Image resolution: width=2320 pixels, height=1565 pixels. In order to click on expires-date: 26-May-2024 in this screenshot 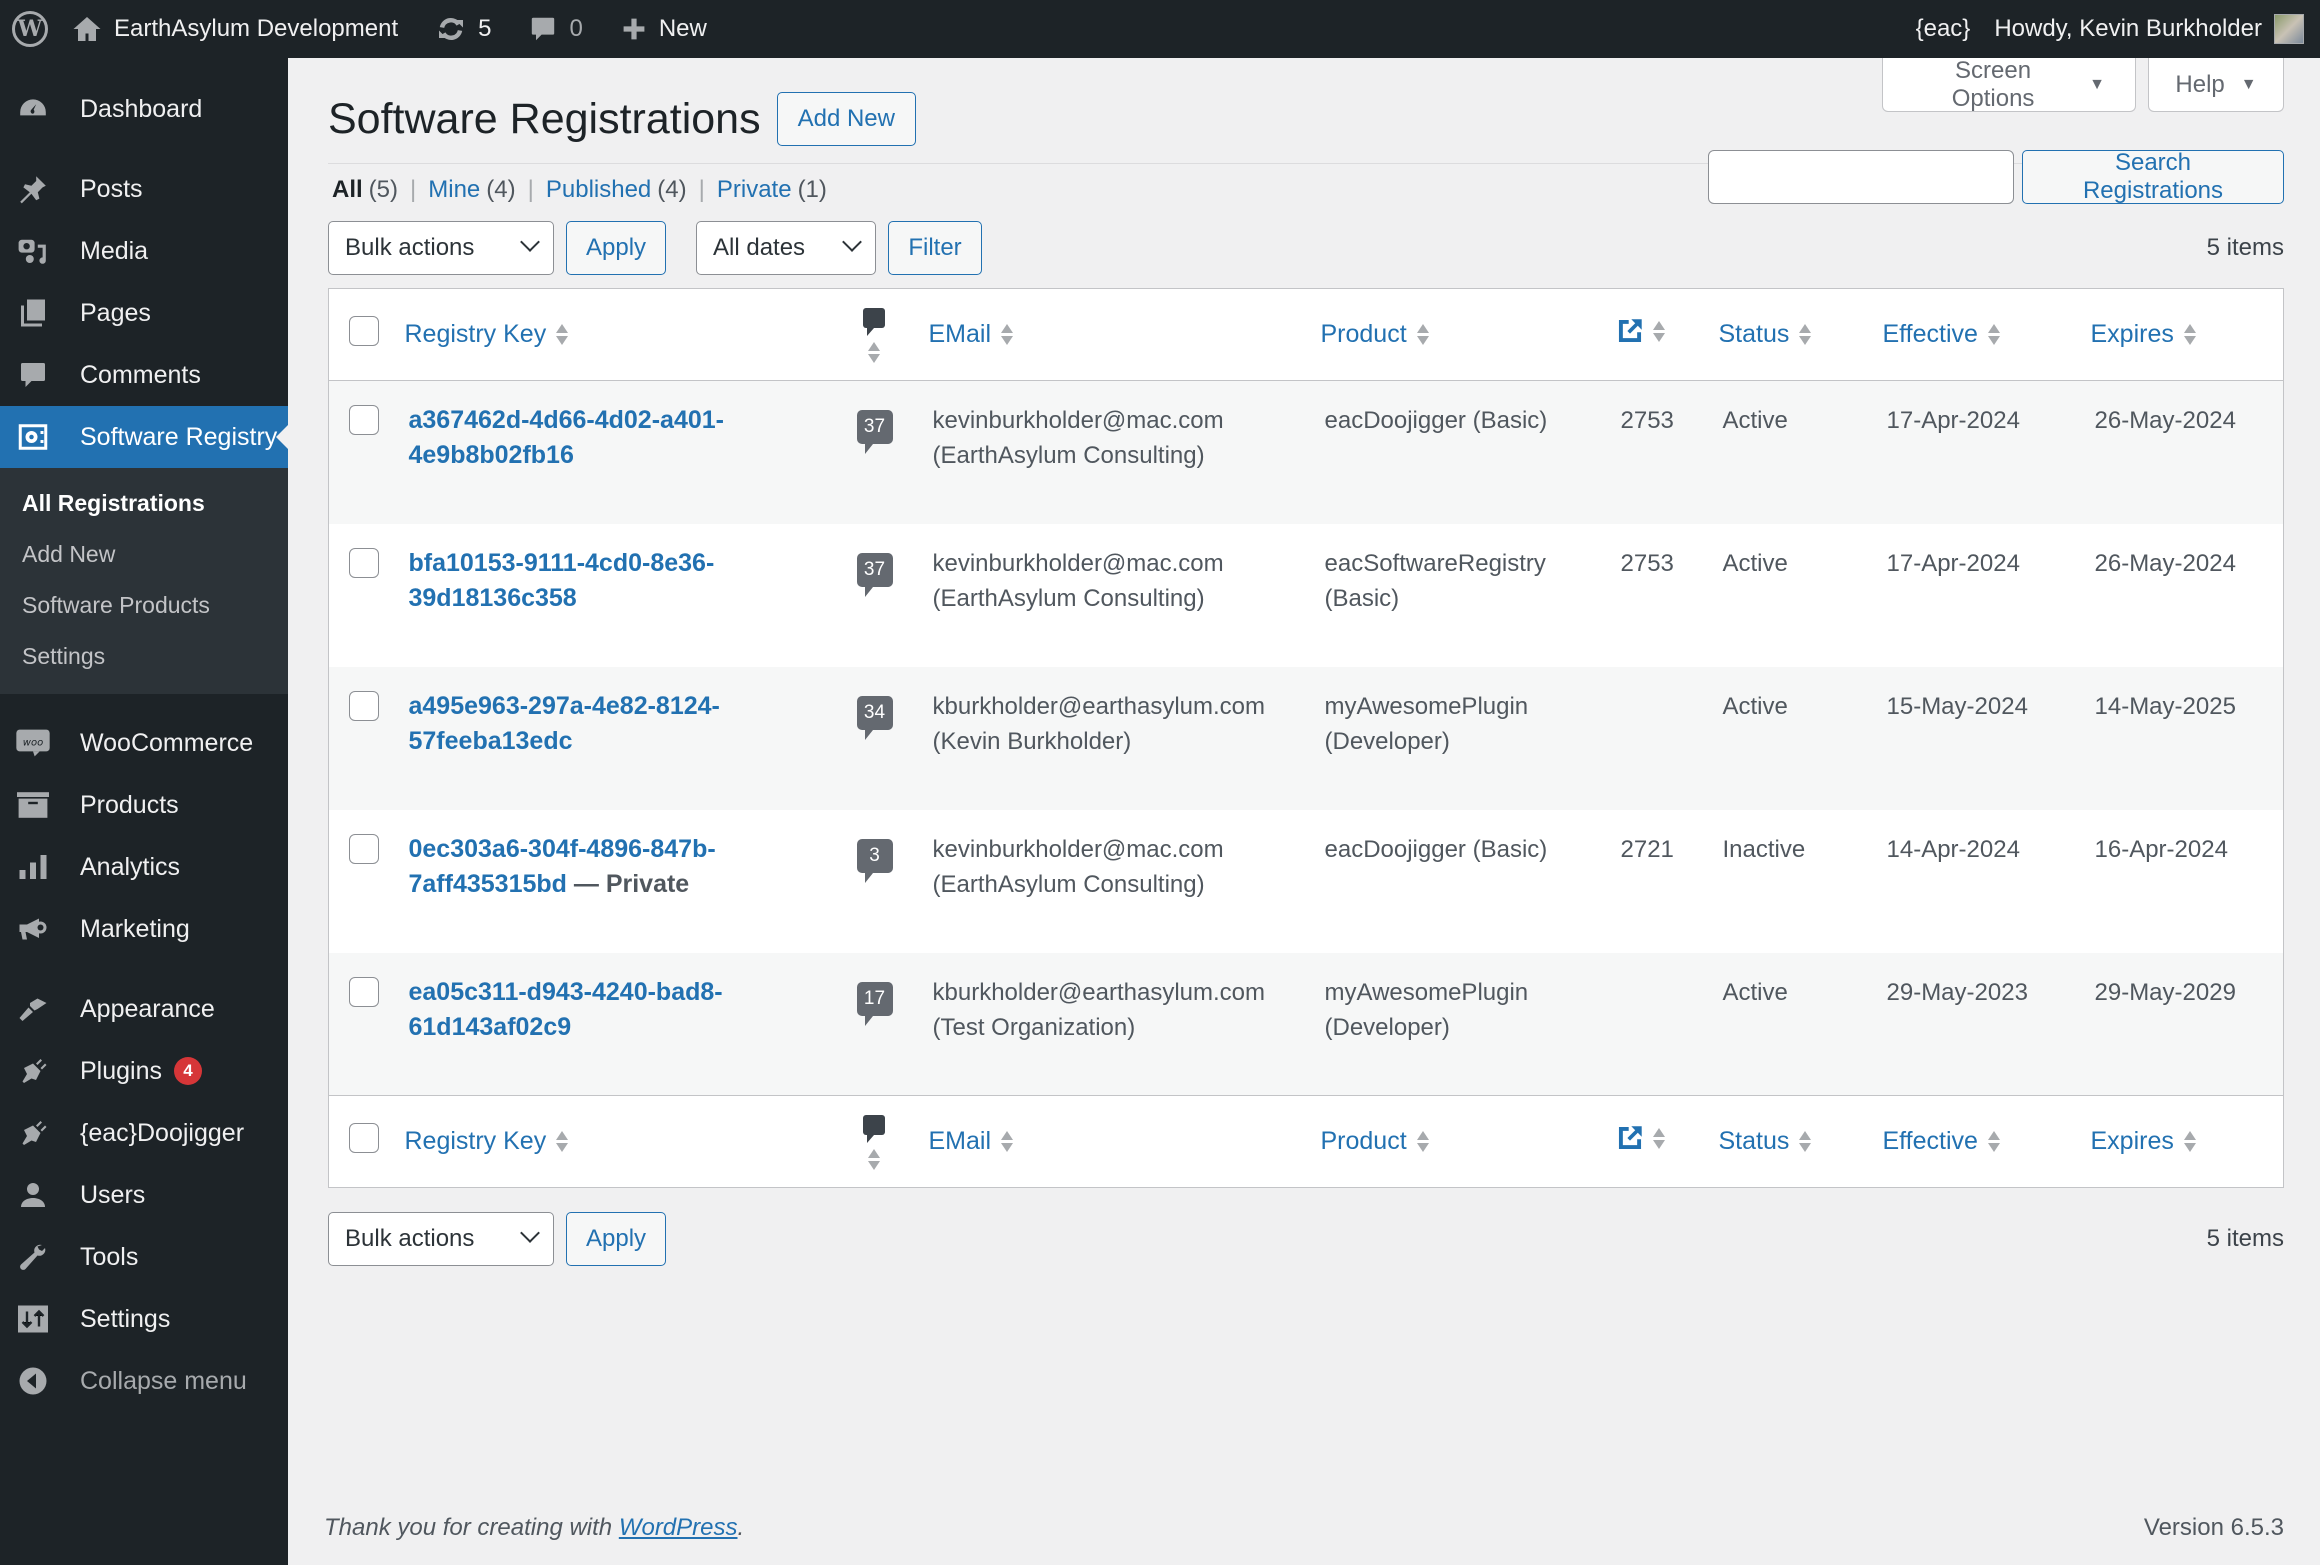, I will do `click(2165, 563)`.